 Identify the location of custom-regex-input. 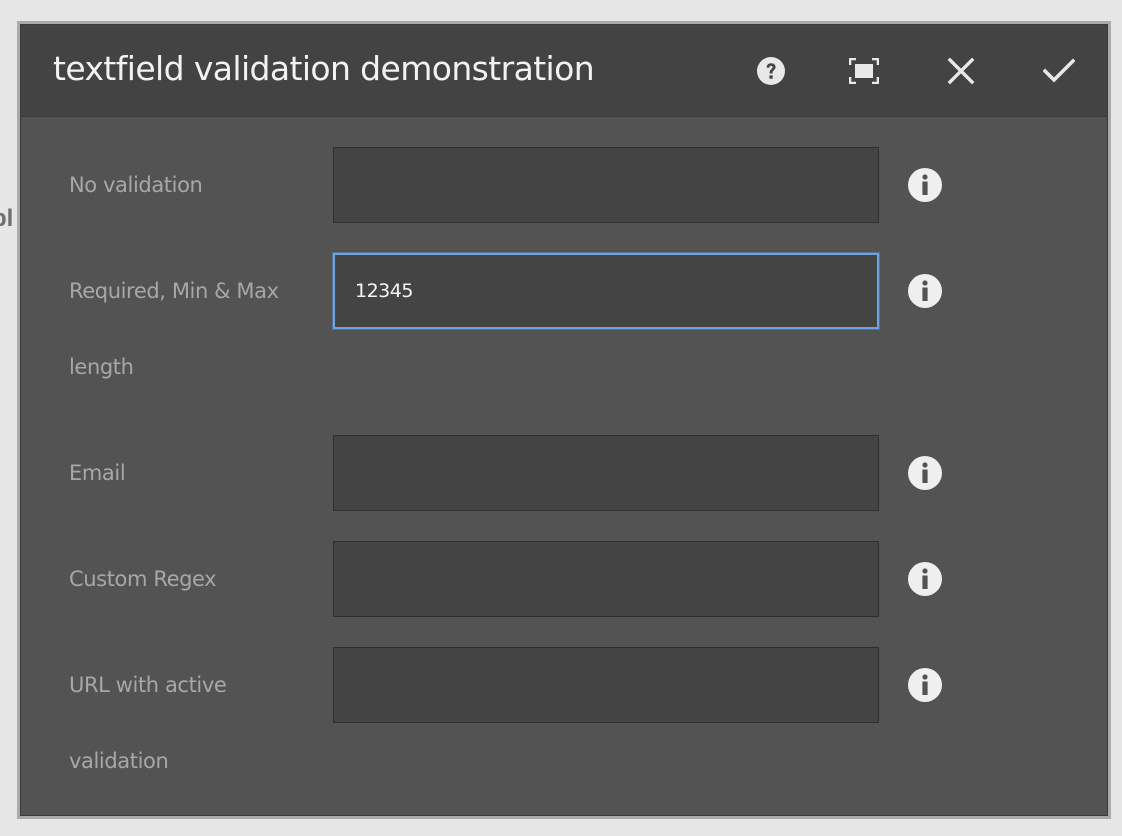
(606, 579).